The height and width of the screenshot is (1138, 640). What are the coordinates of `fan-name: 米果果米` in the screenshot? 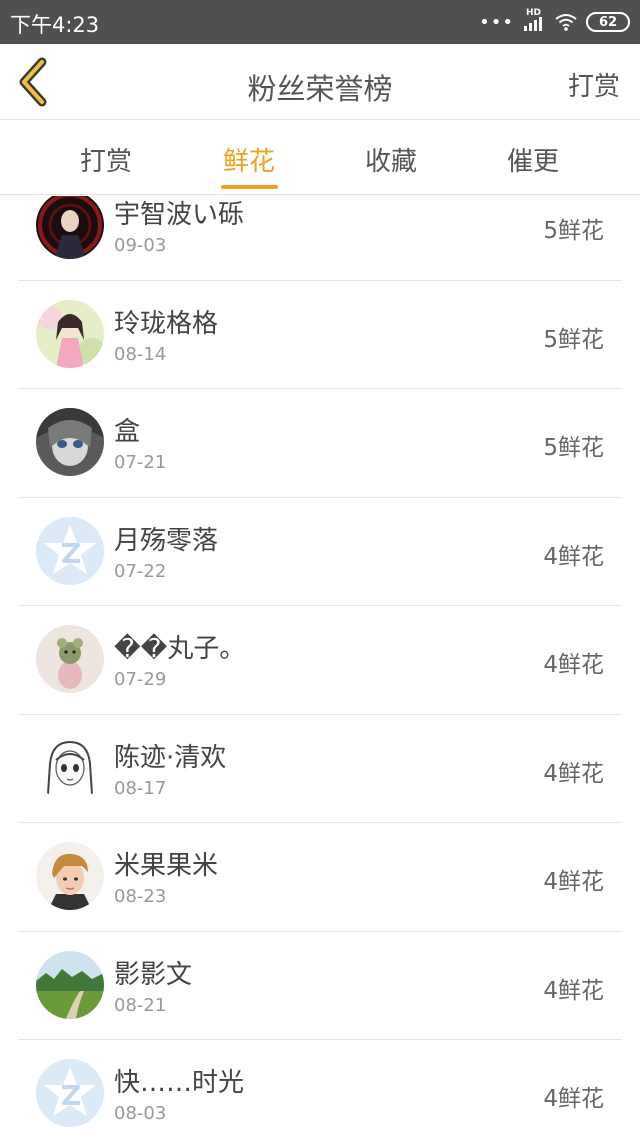 It's located at (166, 866).